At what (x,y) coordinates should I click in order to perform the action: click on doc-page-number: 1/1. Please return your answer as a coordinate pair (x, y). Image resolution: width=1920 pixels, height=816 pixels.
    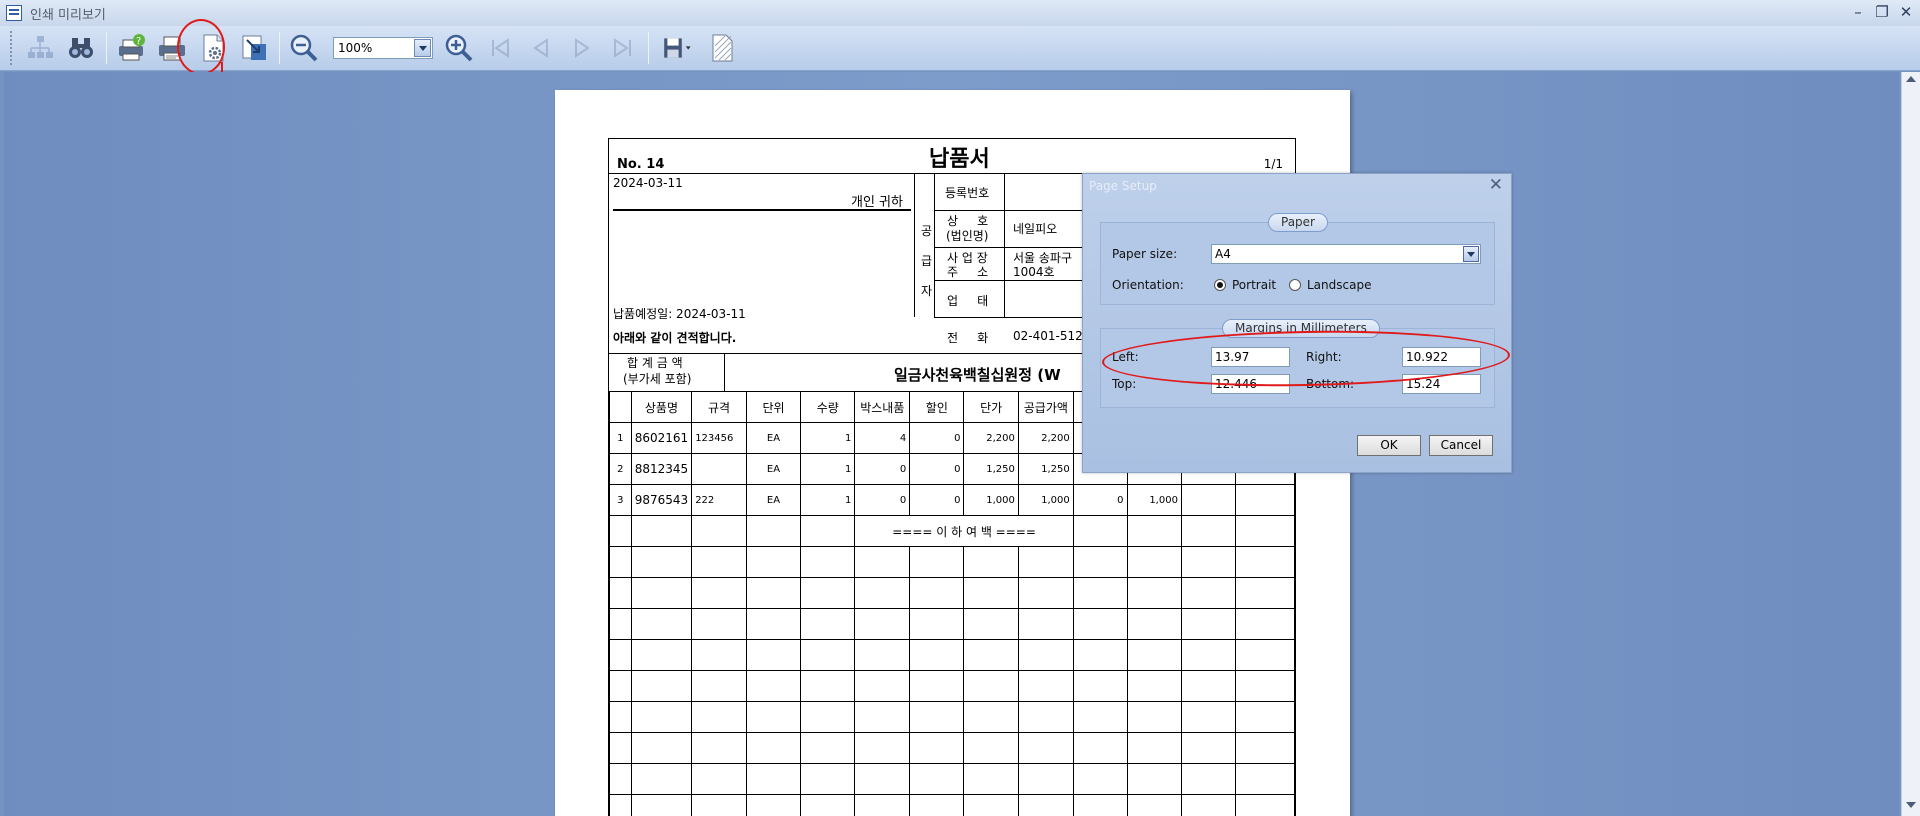
    Looking at the image, I should click on (1273, 164).